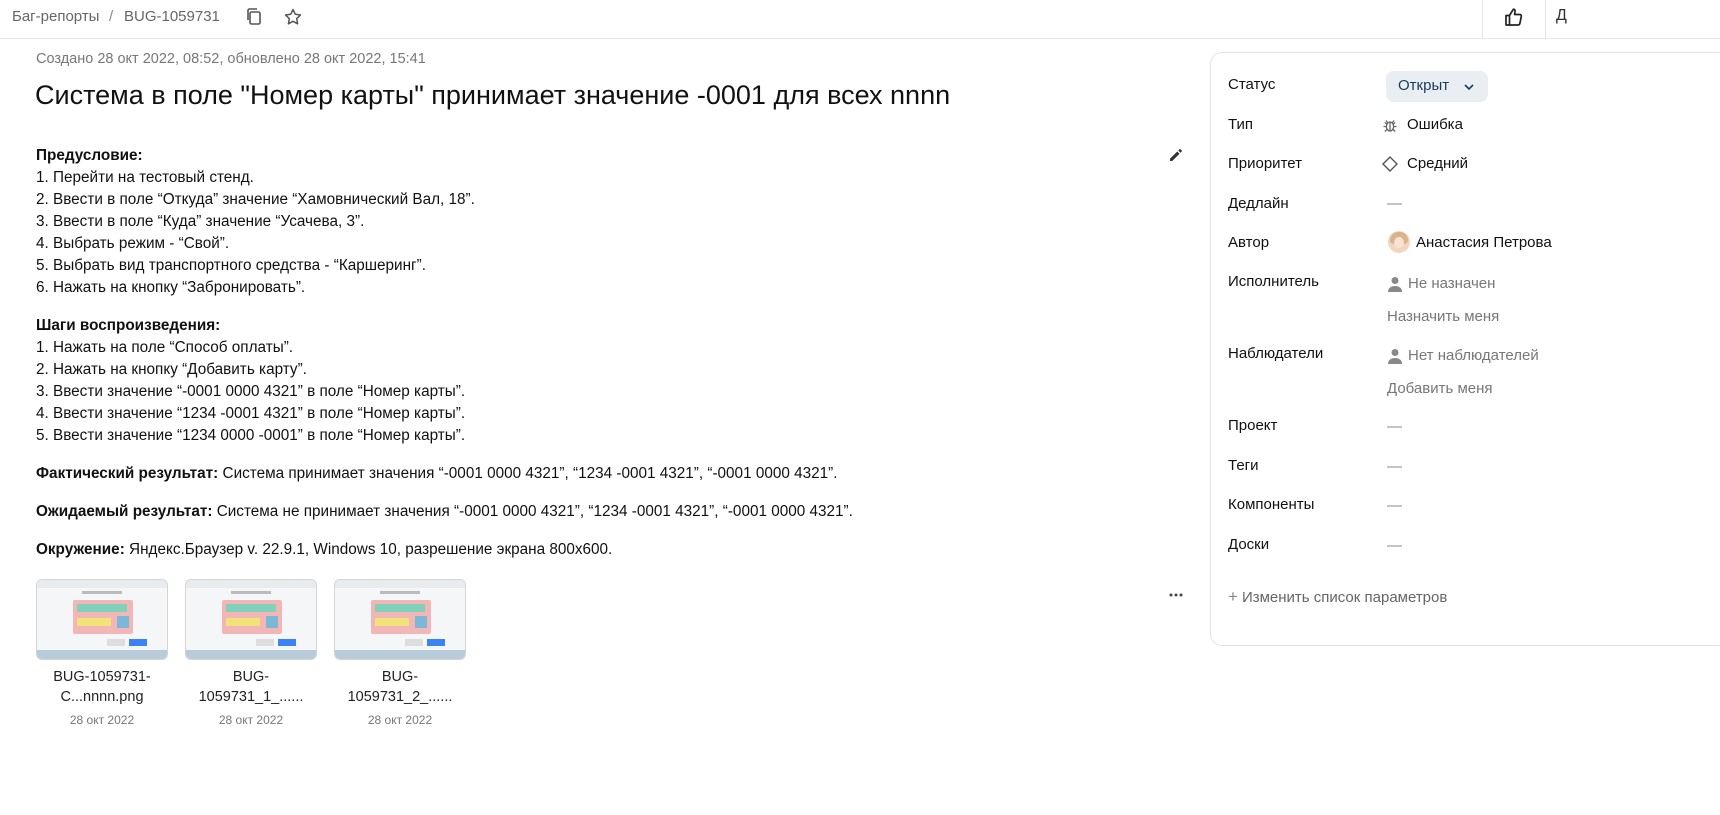 This screenshot has width=1720, height=815. What do you see at coordinates (1243, 465) in the screenshot?
I see `tags-label: Теги` at bounding box center [1243, 465].